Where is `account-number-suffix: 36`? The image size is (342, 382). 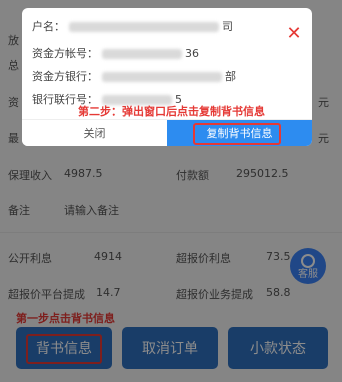
account-number-suffix: 36 is located at coordinates (192, 53).